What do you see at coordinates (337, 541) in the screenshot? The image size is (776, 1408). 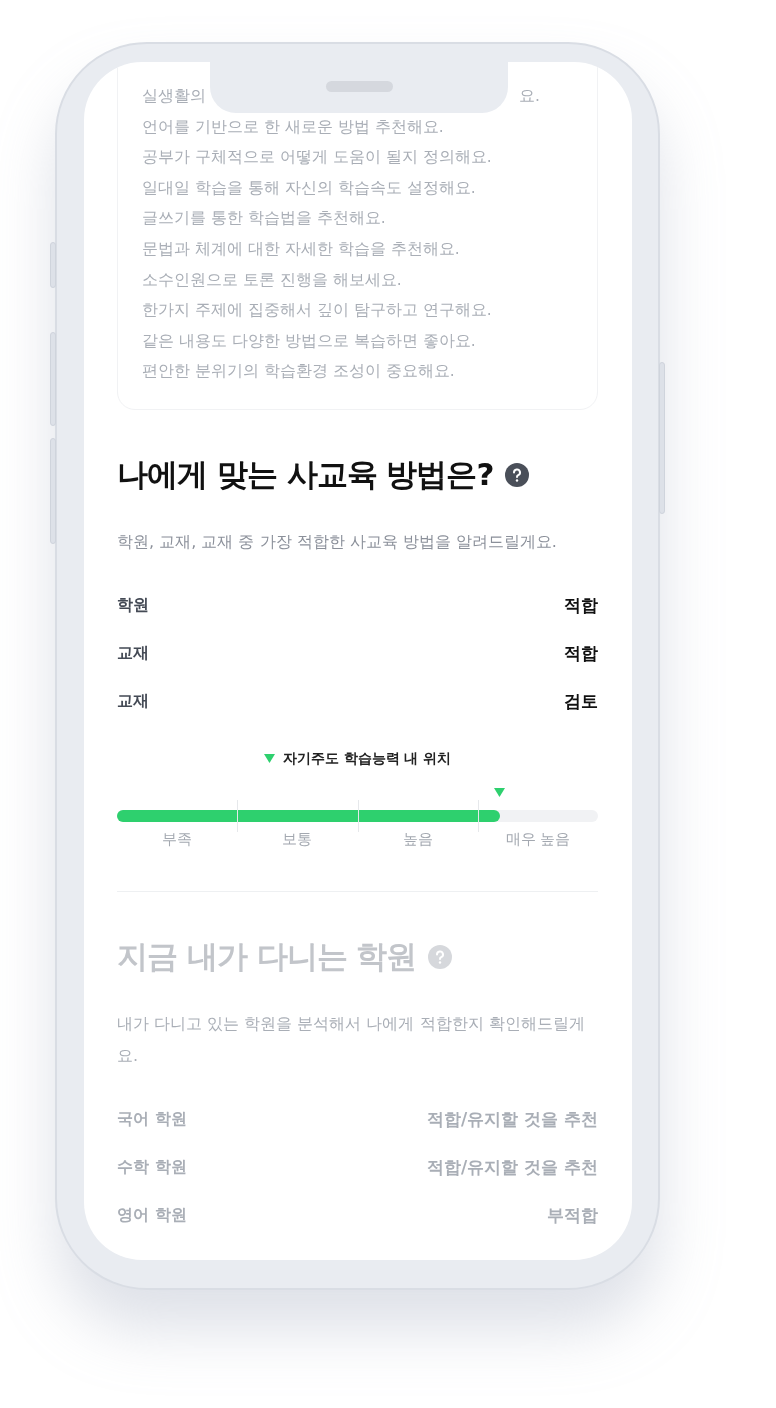 I see `section-description: 학원, 교재, 교재 중 가장 적합한 사교육 방법을 알려드릴게요.` at bounding box center [337, 541].